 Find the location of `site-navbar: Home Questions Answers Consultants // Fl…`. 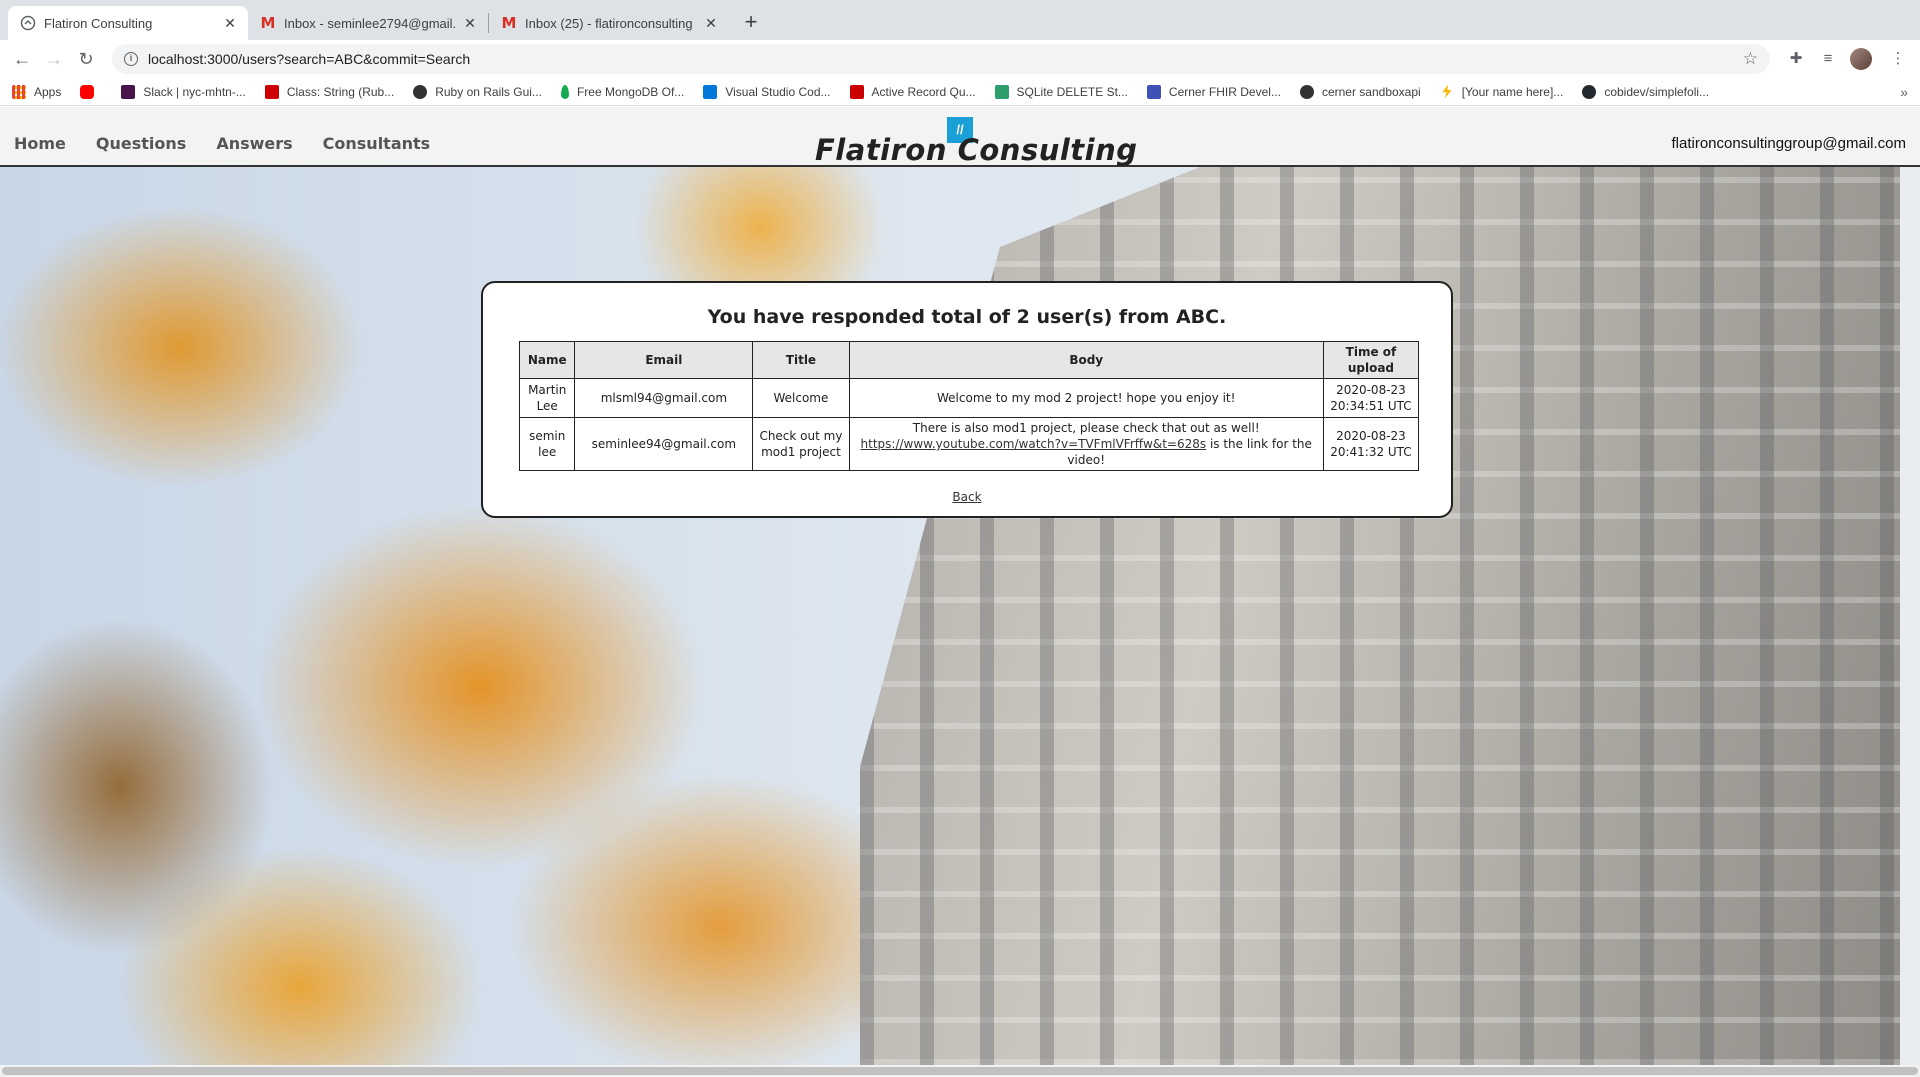

site-navbar: Home Questions Answers Consultants // Fl… is located at coordinates (960, 137).